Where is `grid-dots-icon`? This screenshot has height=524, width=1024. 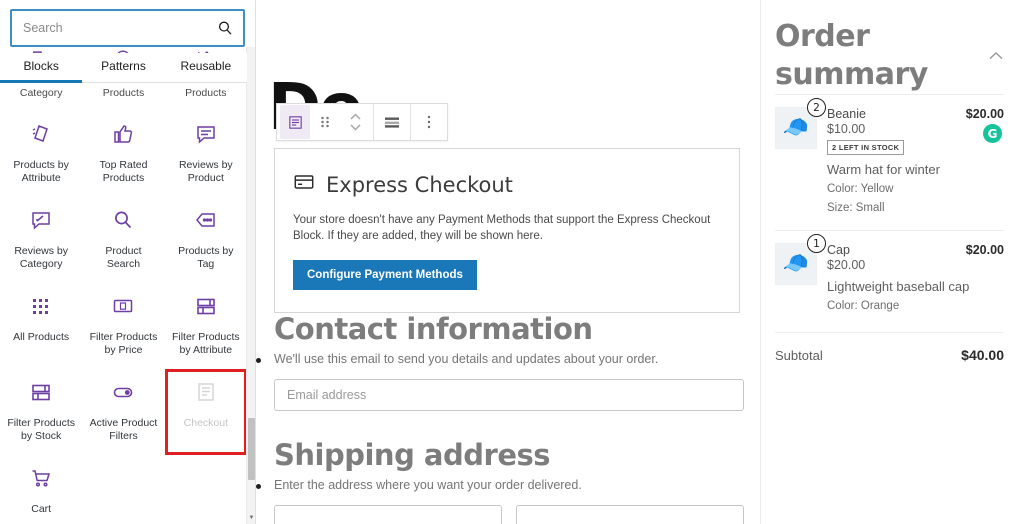
grid-dots-icon is located at coordinates (41, 306).